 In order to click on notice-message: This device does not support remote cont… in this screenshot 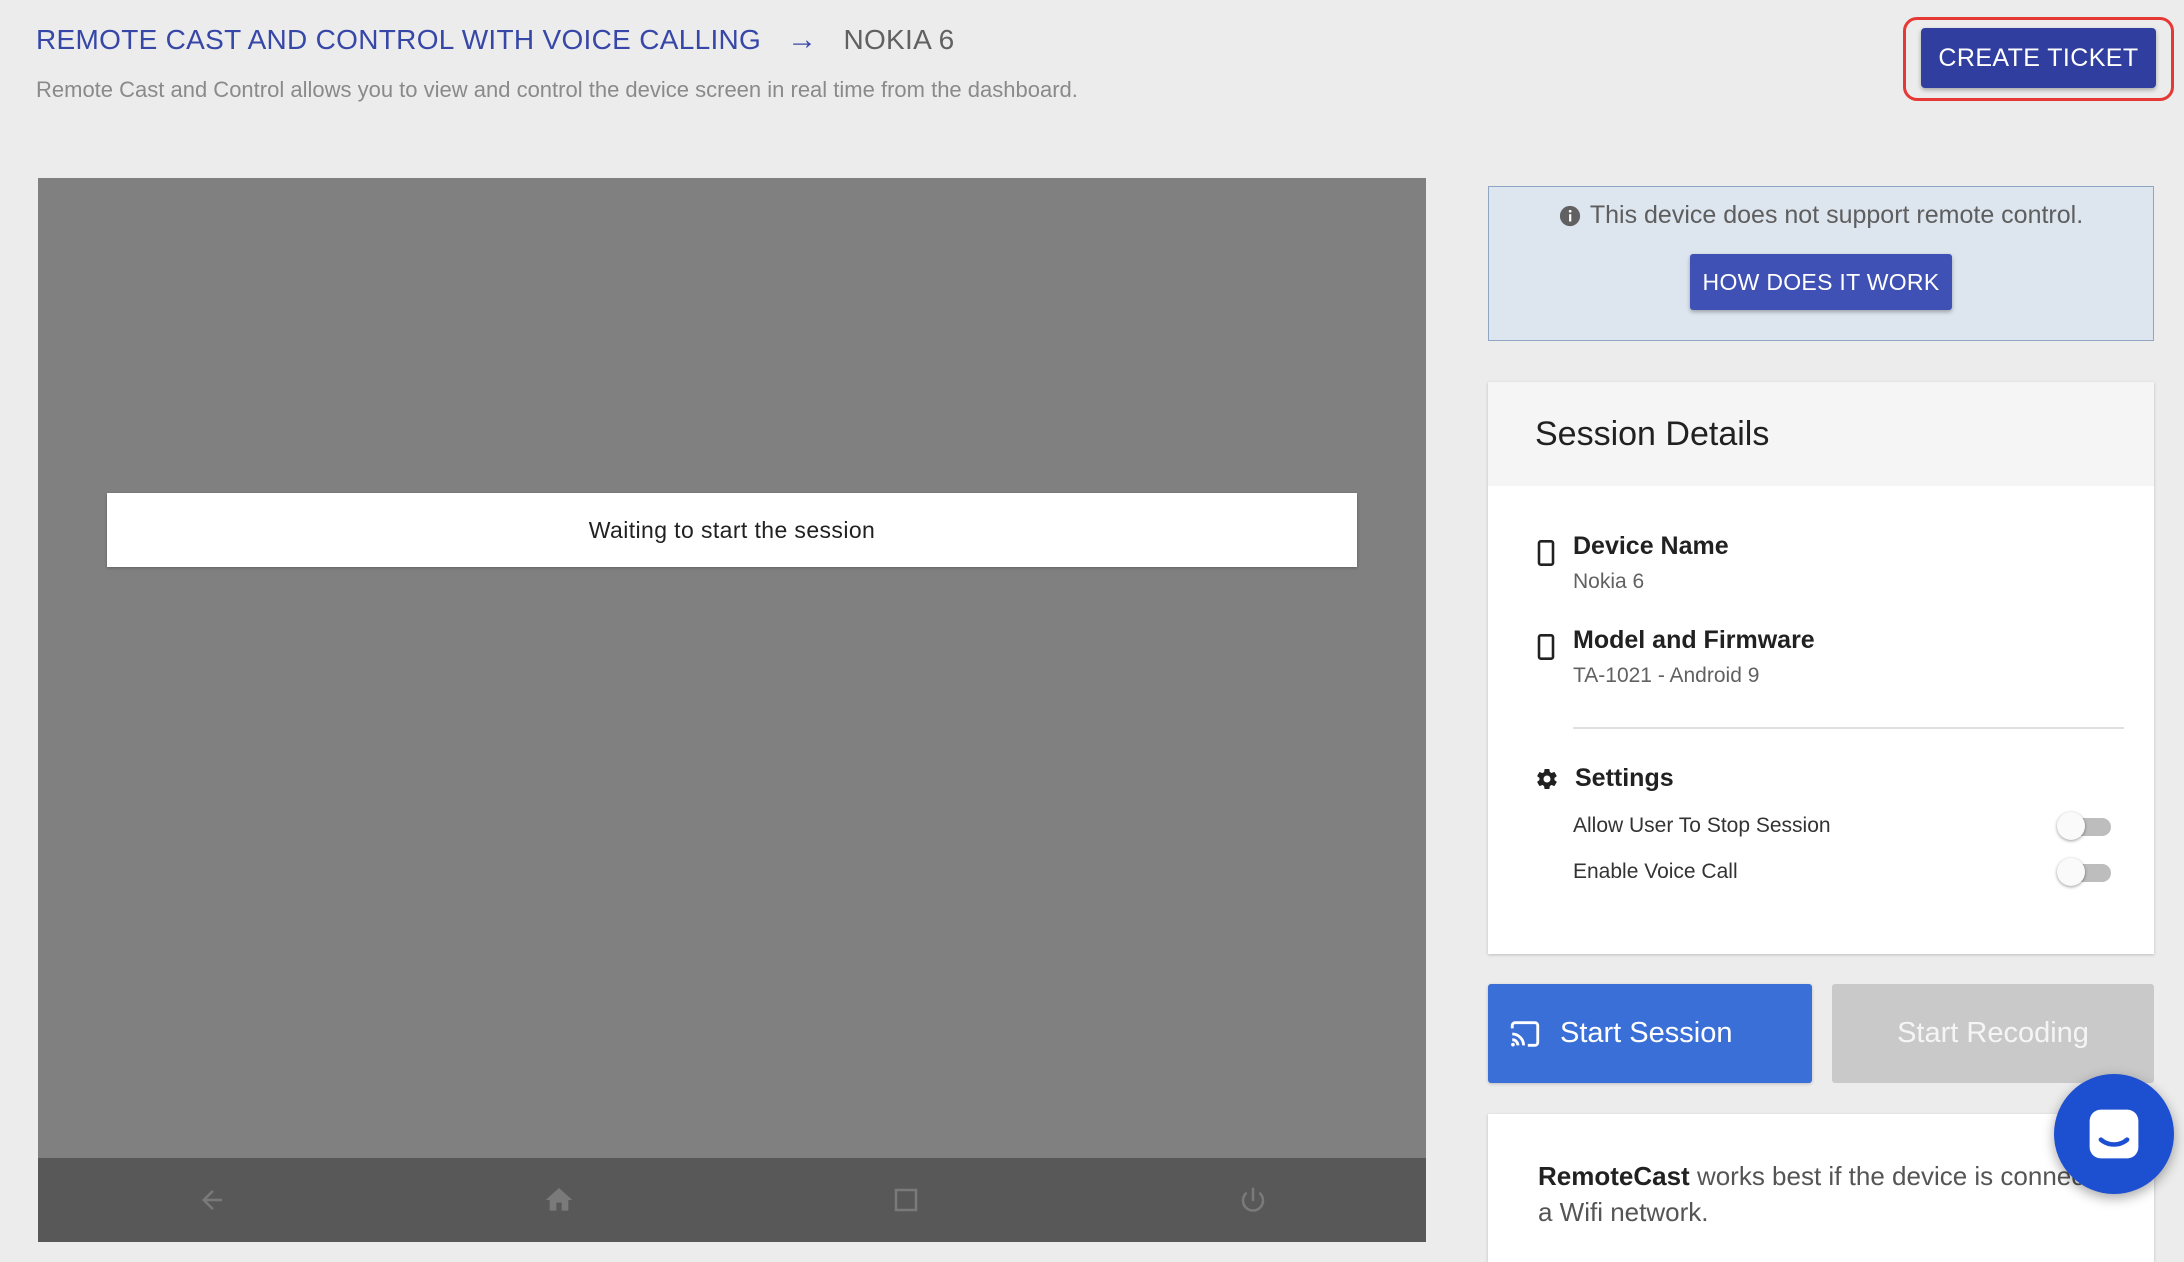, I will do `click(1821, 215)`.